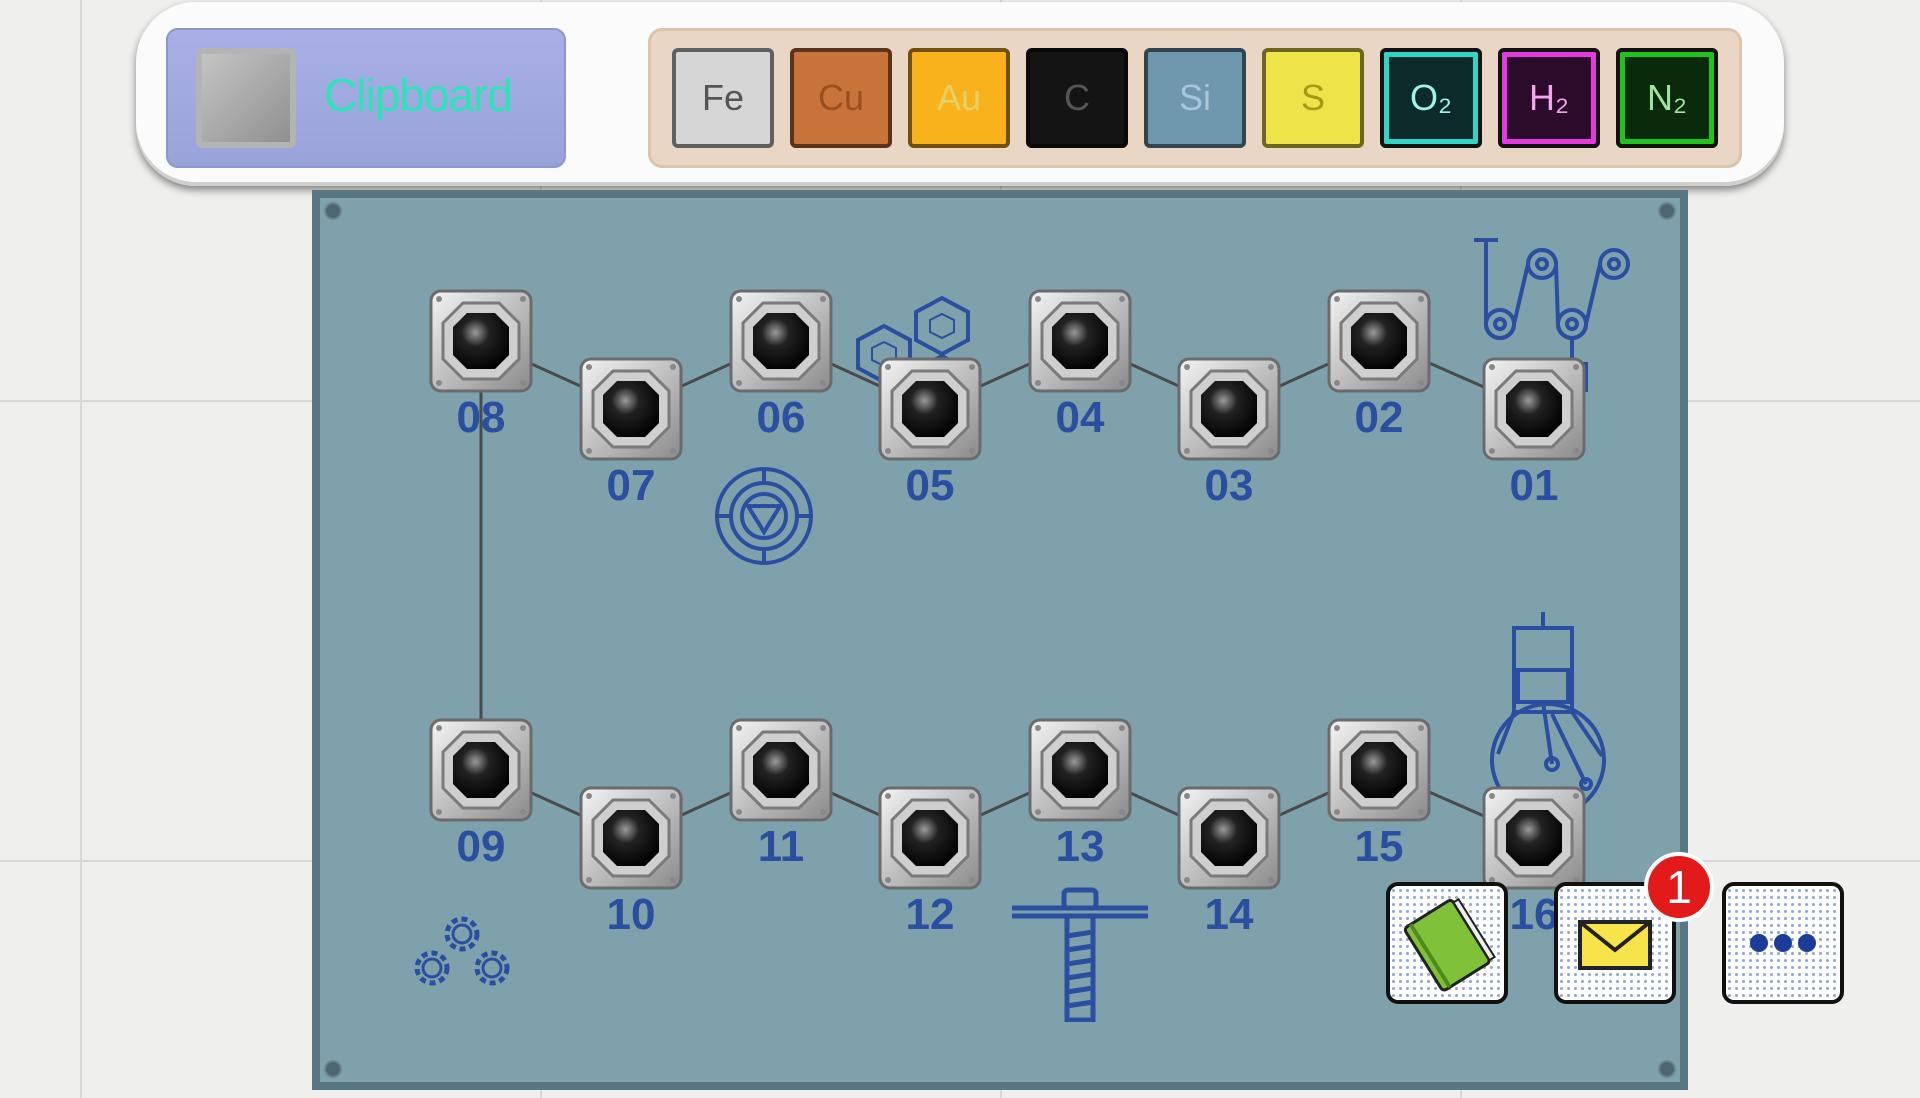 The width and height of the screenshot is (1920, 1098). Describe the element at coordinates (1229, 914) in the screenshot. I see `socket-number: 14` at that location.